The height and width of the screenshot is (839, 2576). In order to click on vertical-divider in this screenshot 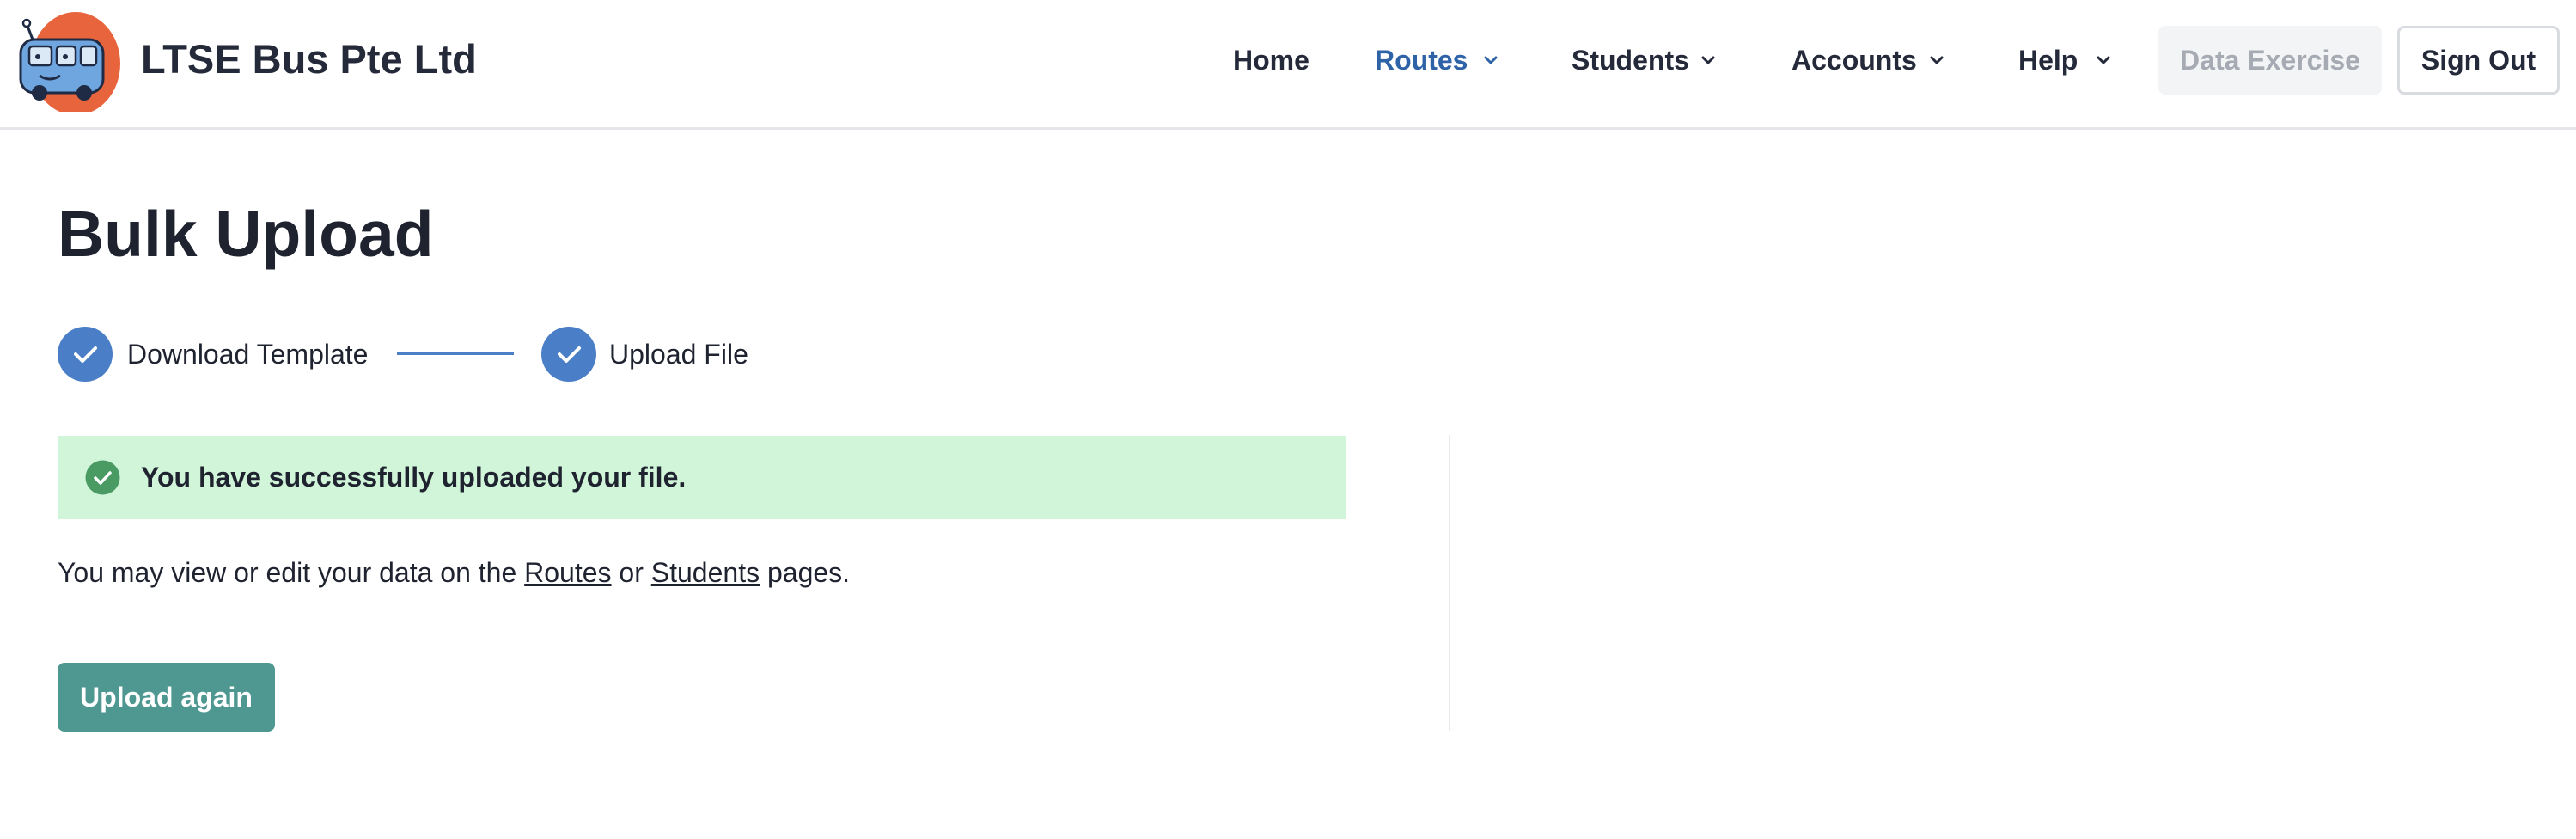, I will do `click(1449, 583)`.